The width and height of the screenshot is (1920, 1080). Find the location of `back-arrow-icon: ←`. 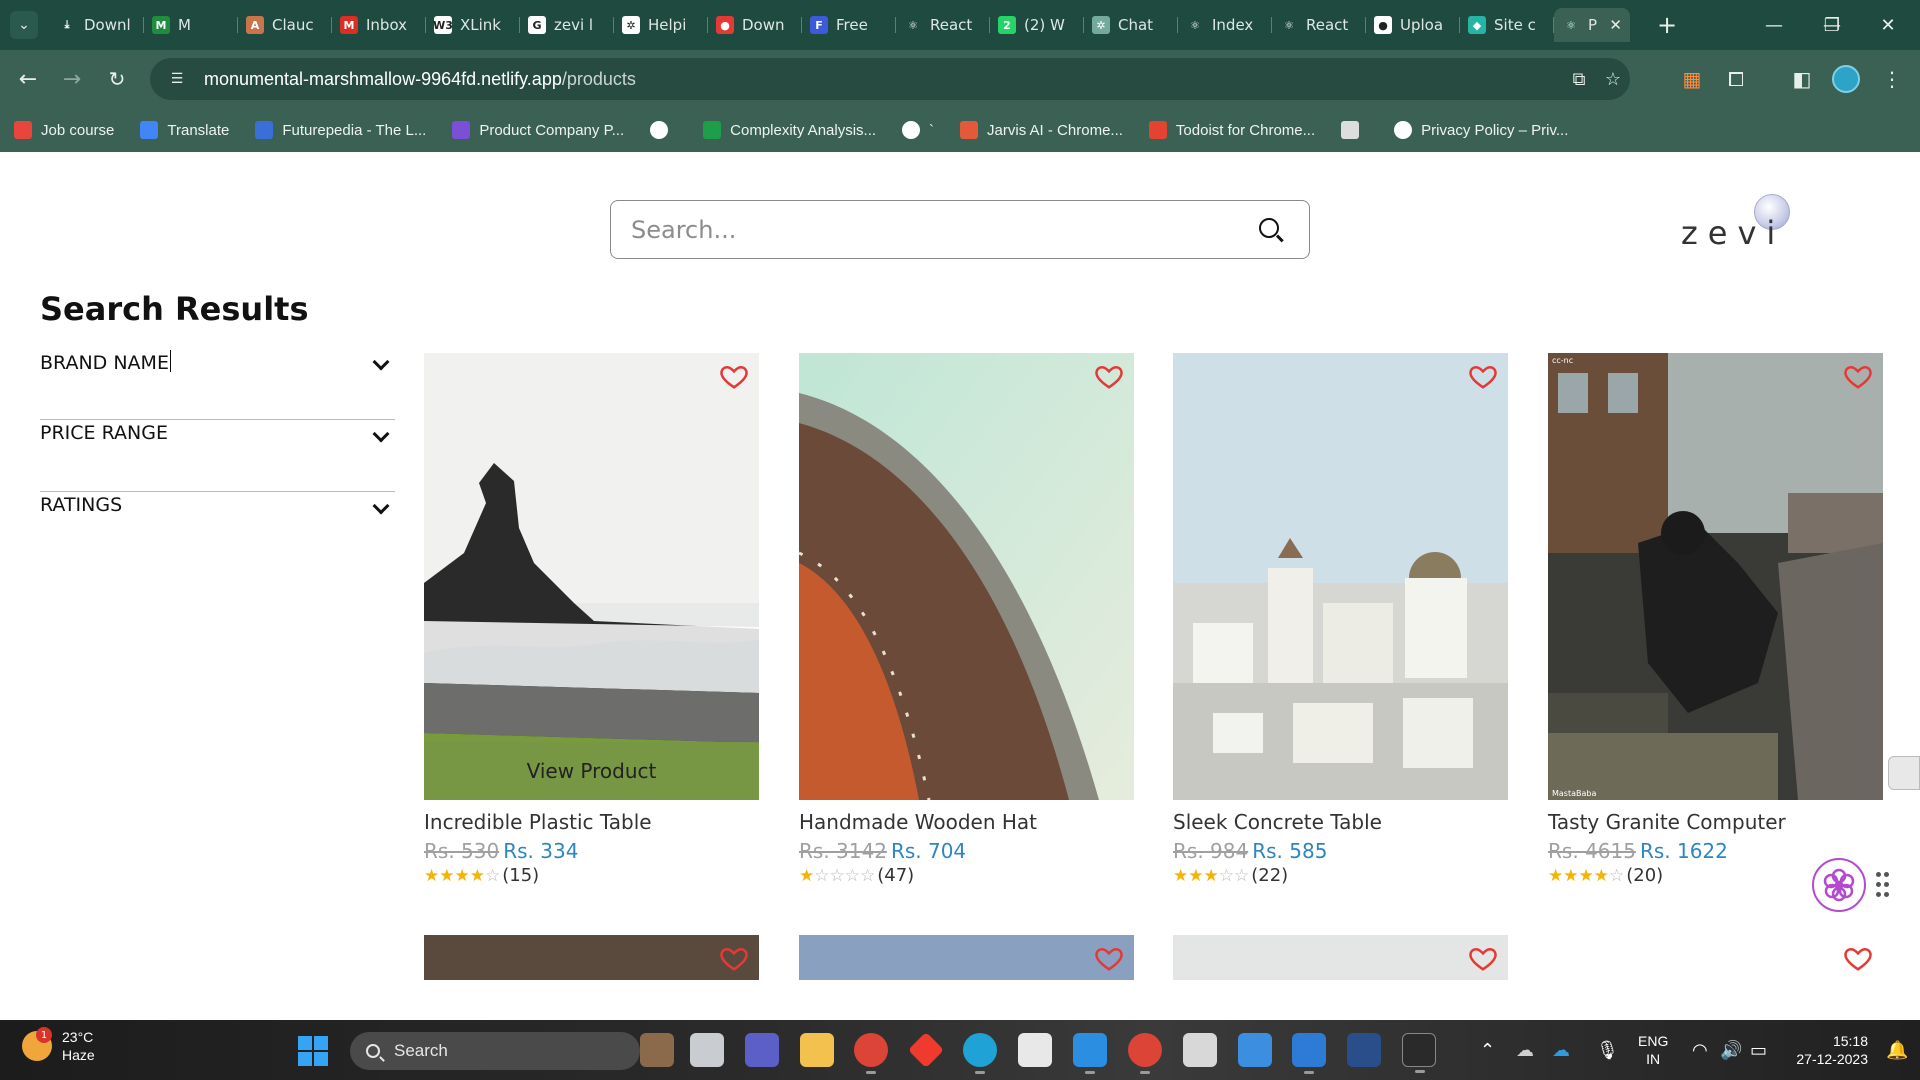

back-arrow-icon: ← is located at coordinates (28, 79).